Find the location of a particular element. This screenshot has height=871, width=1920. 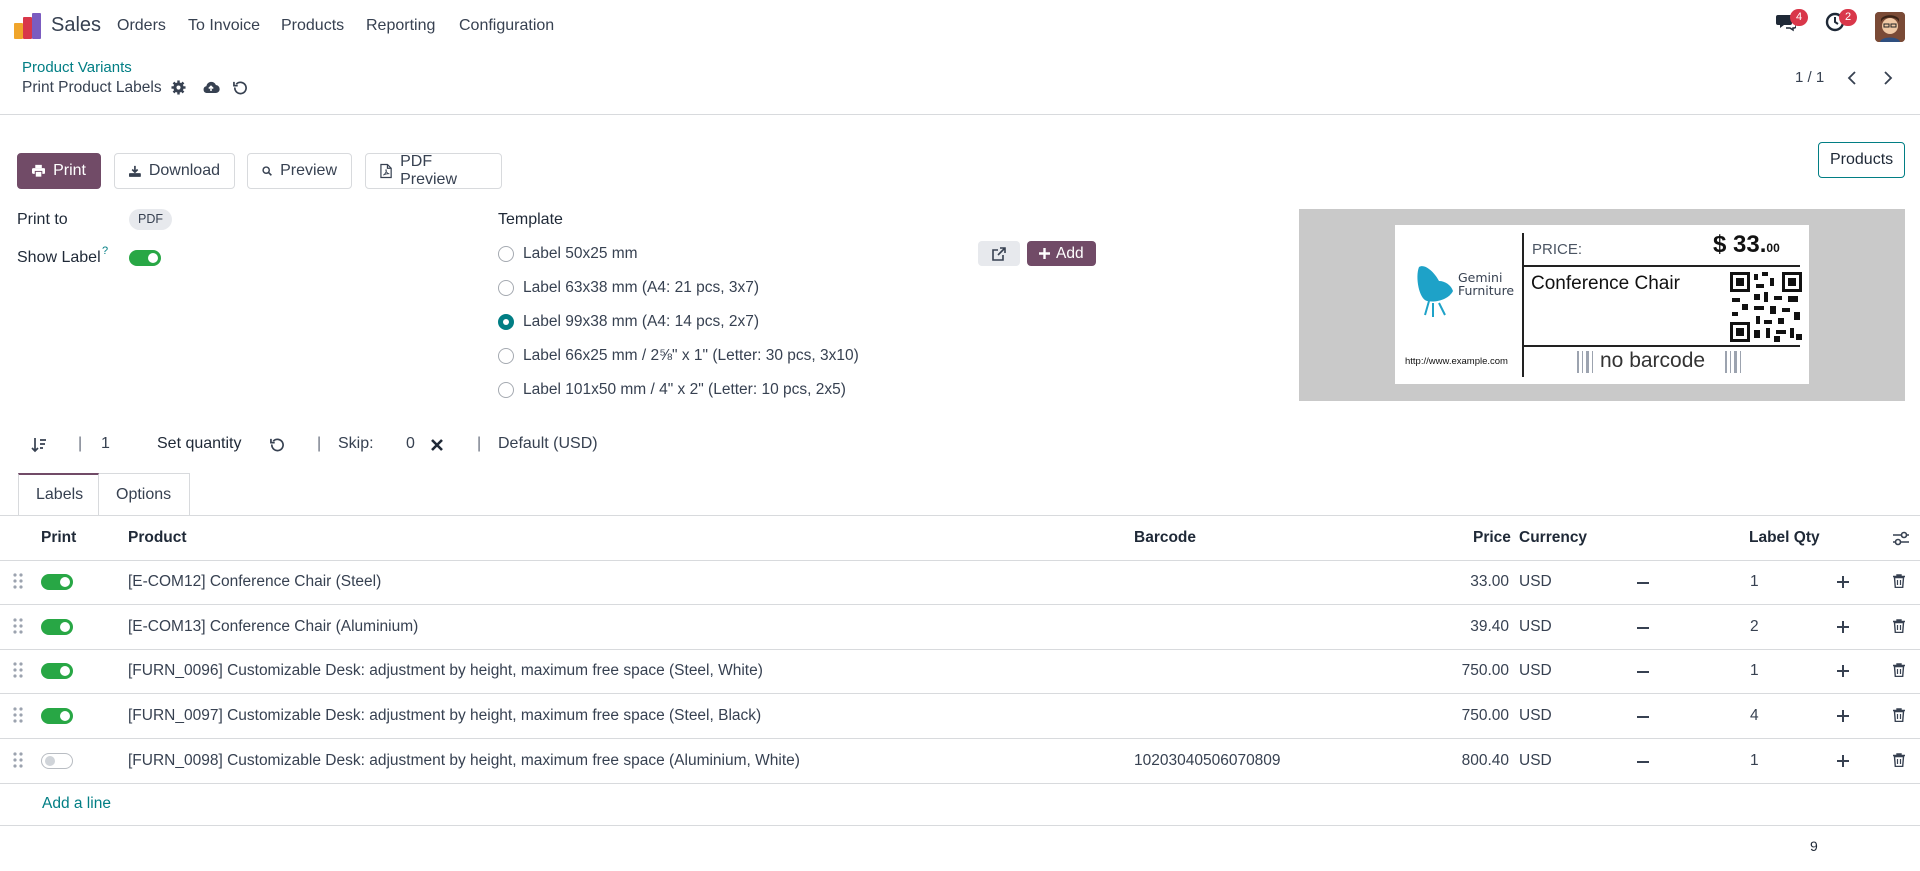

print-to-value: PDF is located at coordinates (150, 219).